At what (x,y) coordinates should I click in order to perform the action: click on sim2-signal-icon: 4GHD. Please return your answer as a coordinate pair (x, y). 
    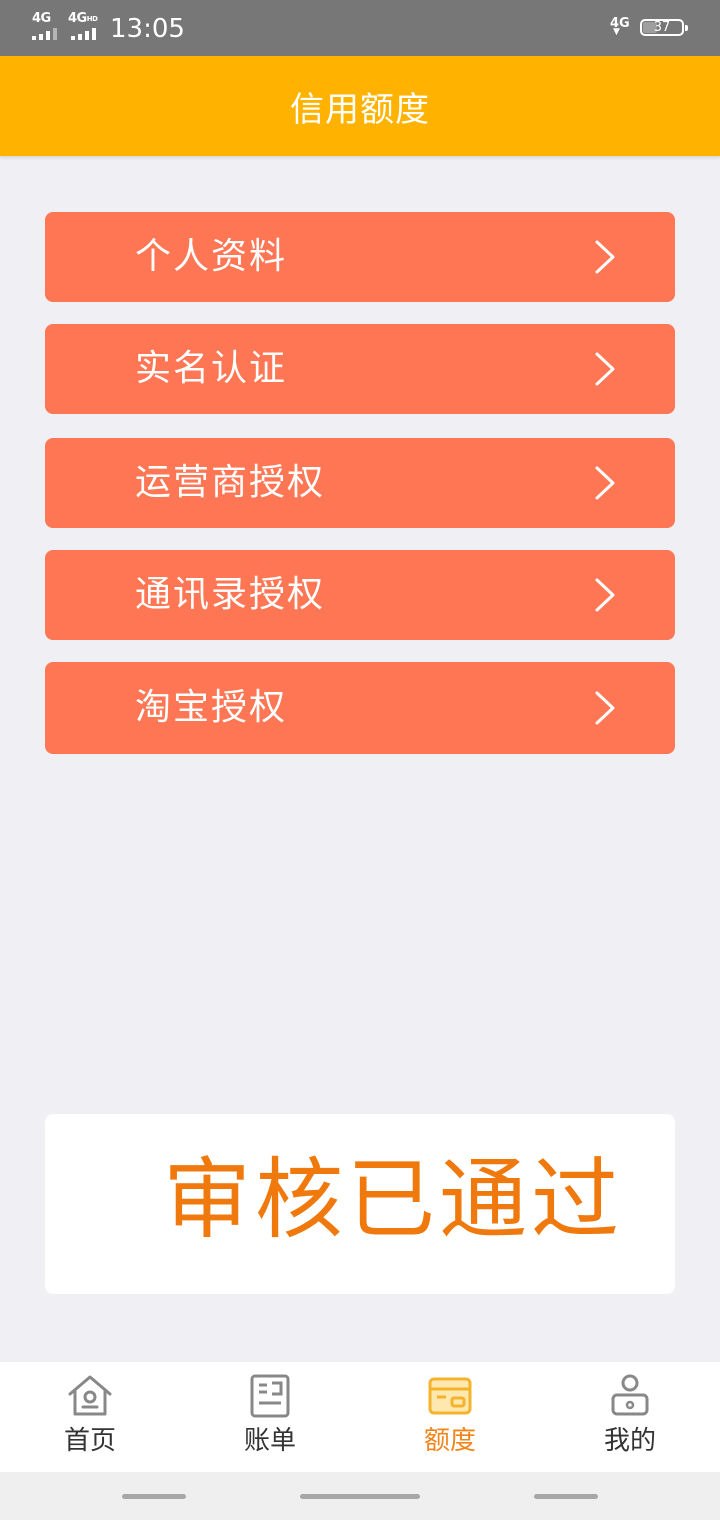
    Looking at the image, I should click on (85, 26).